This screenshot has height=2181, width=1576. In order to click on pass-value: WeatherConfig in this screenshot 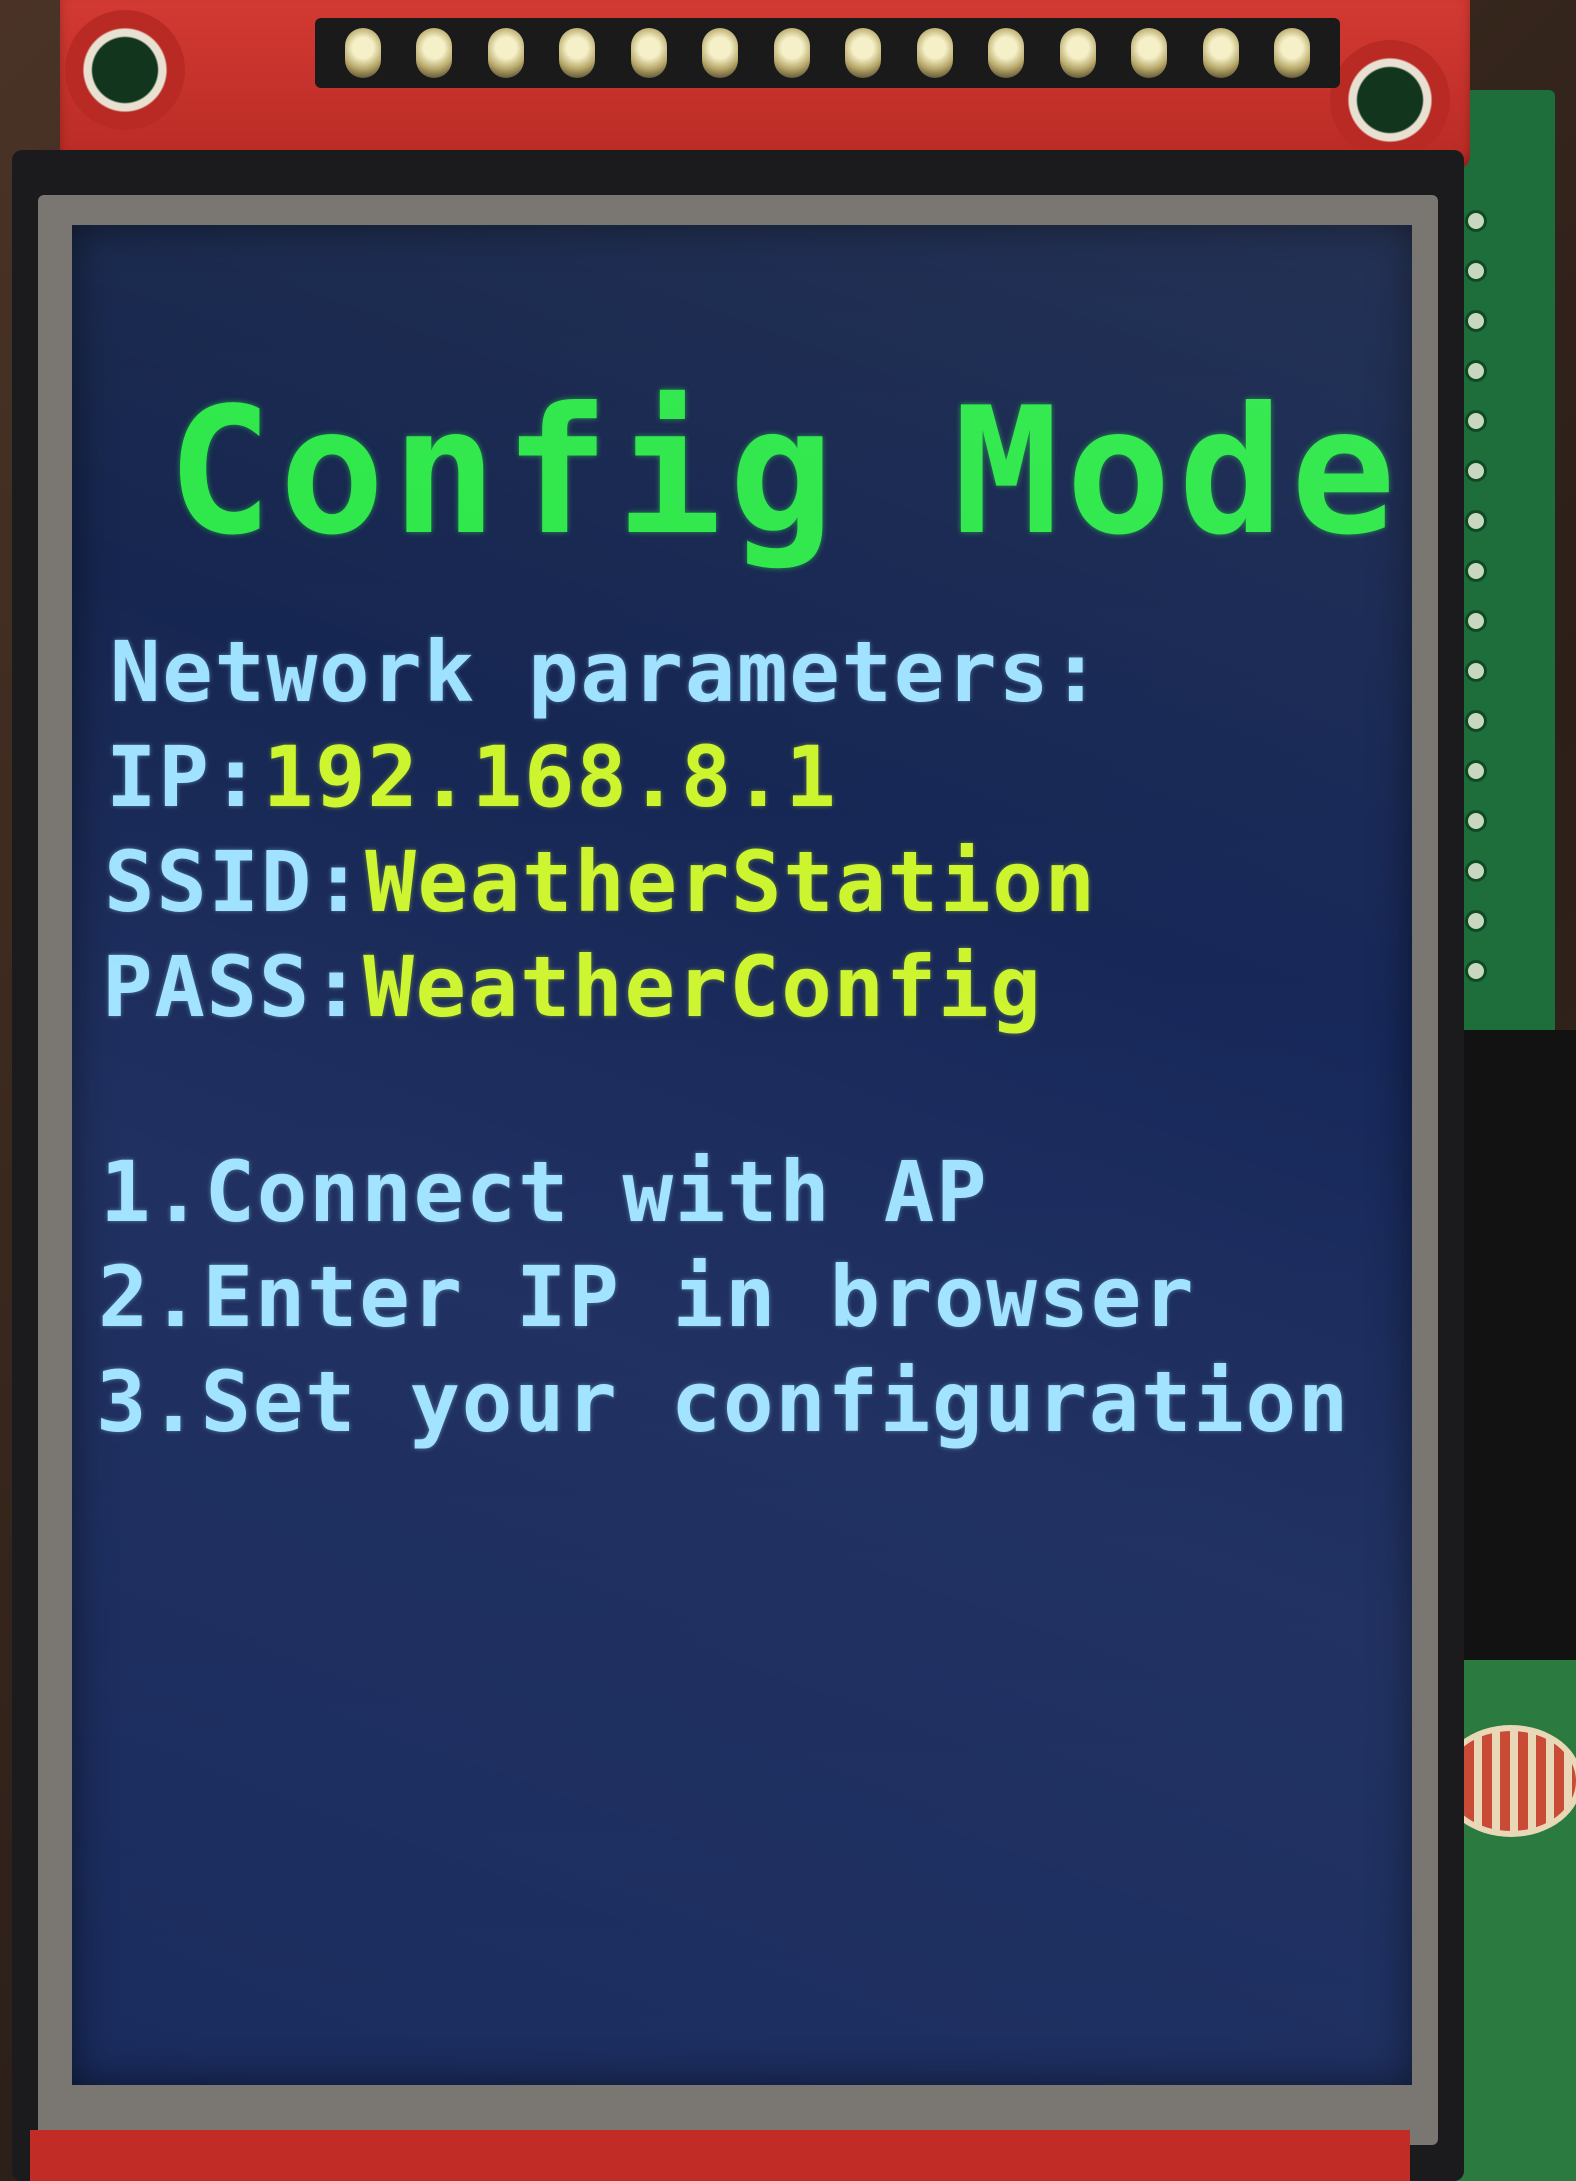, I will do `click(703, 987)`.